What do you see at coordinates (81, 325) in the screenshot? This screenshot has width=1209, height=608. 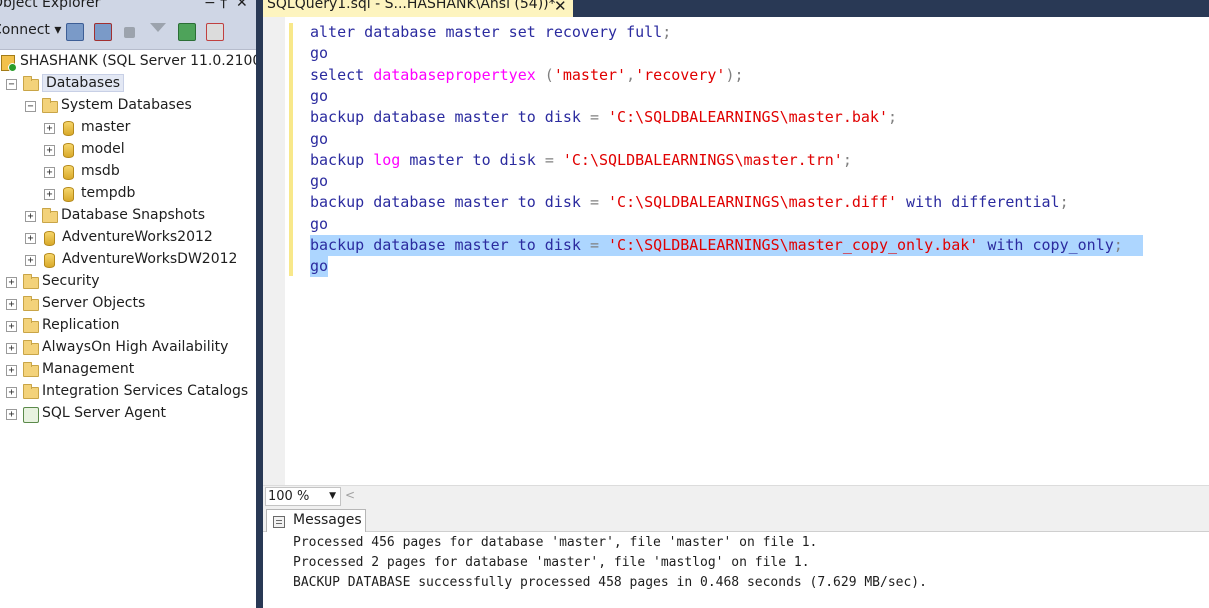 I see `tree-item-label: Replication` at bounding box center [81, 325].